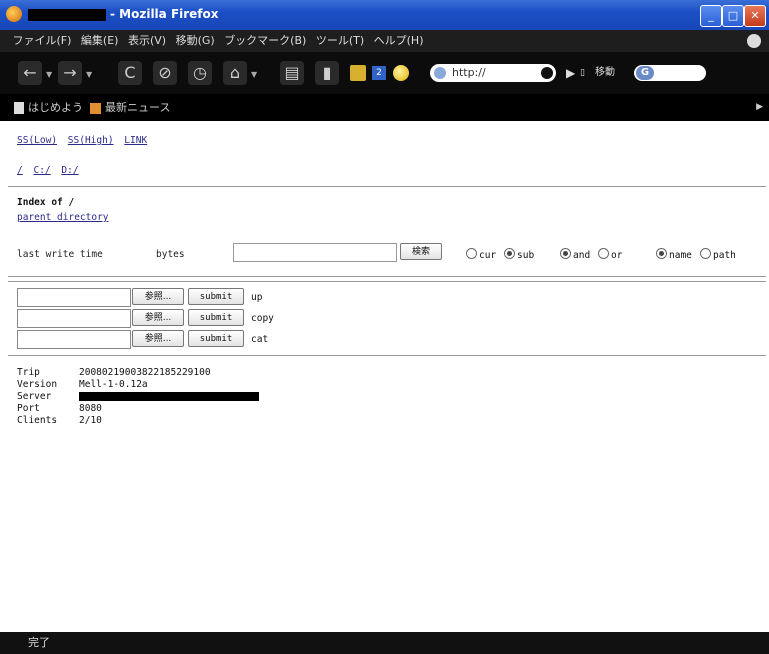 This screenshot has height=654, width=769. Describe the element at coordinates (315, 252) in the screenshot. I see `search-input` at that location.